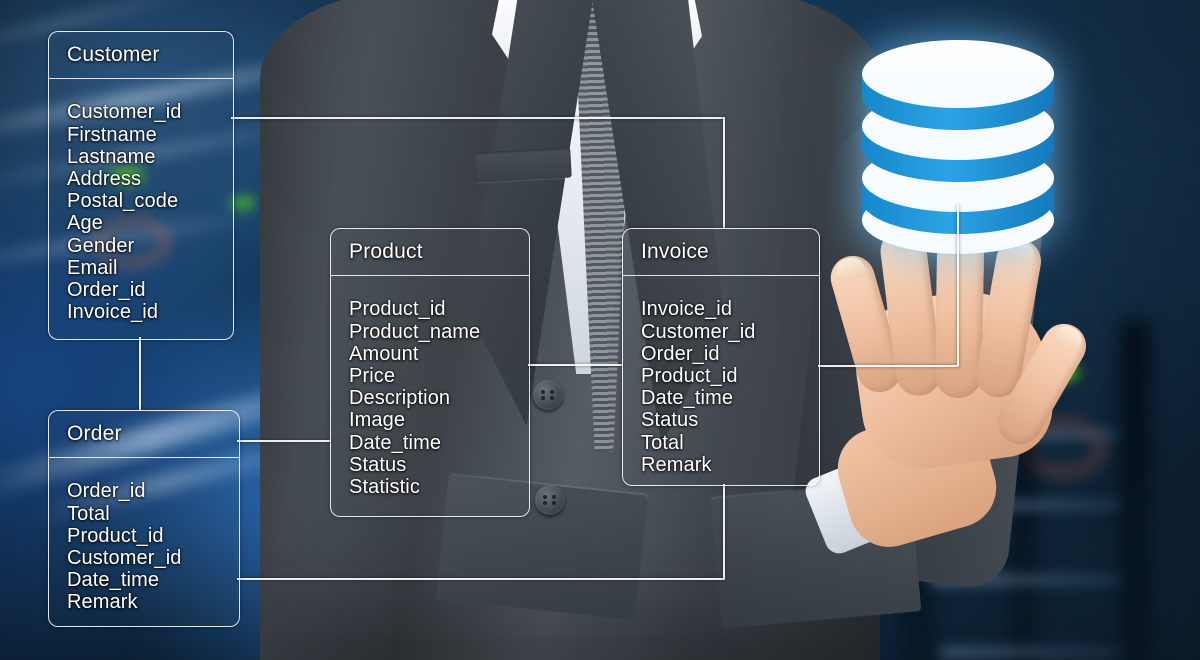 Image resolution: width=1200 pixels, height=660 pixels. What do you see at coordinates (958, 285) in the screenshot?
I see `invoice-database-connector-vertical` at bounding box center [958, 285].